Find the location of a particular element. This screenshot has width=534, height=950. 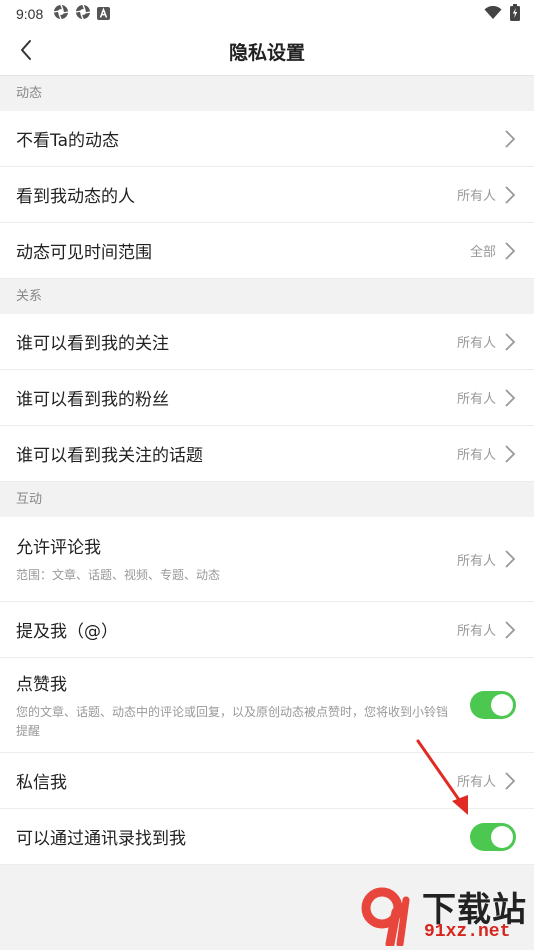

section-header-relations: 关系 is located at coordinates (267, 296).